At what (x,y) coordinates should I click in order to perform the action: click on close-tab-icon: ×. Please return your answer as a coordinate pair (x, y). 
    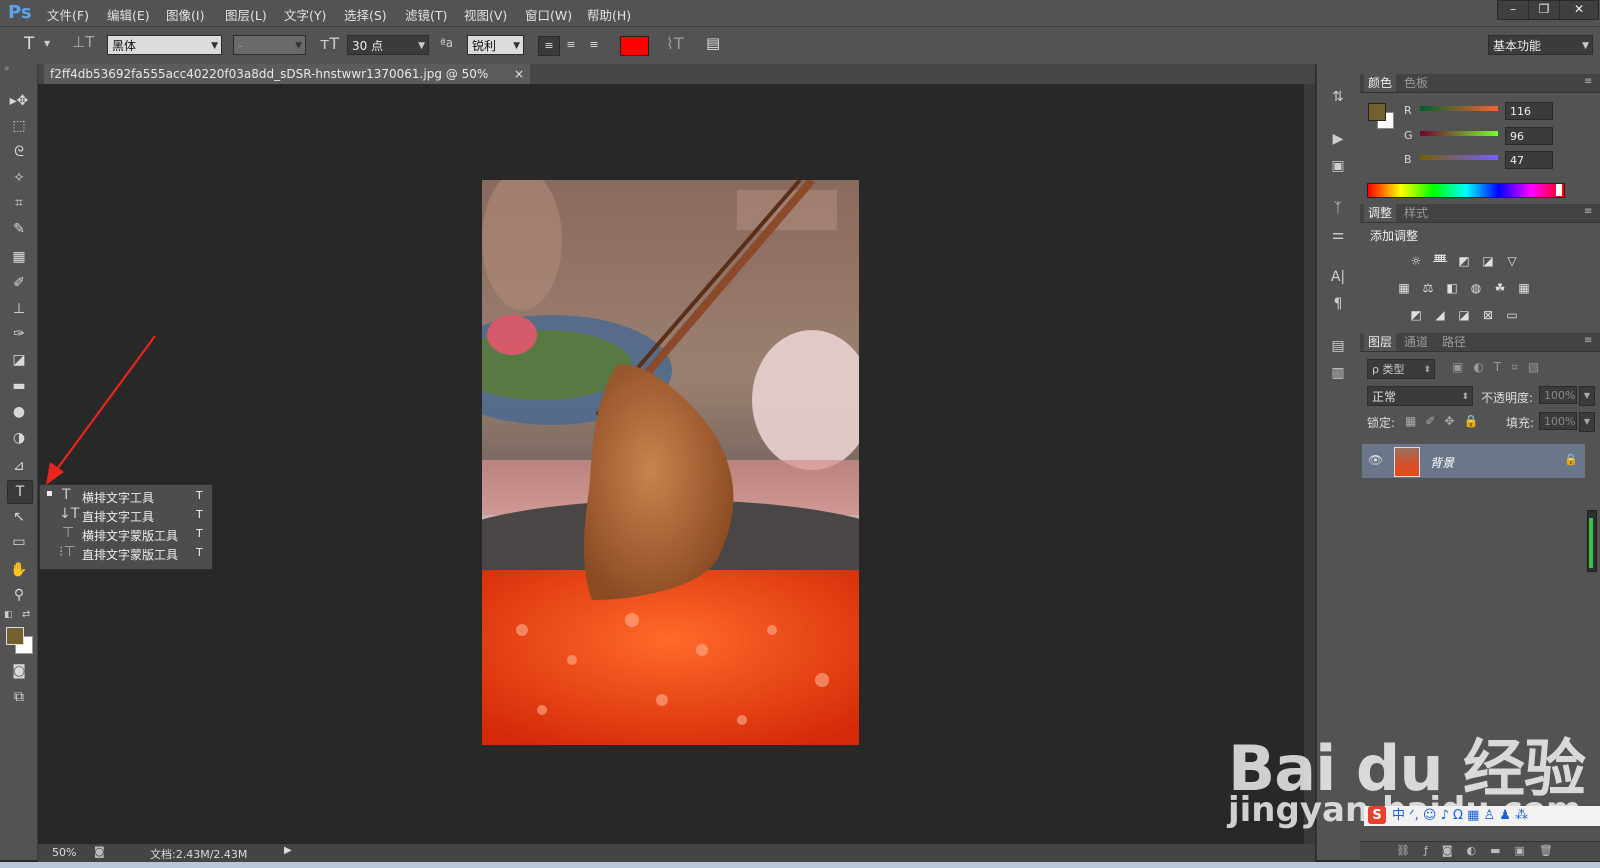
    Looking at the image, I should click on (519, 74).